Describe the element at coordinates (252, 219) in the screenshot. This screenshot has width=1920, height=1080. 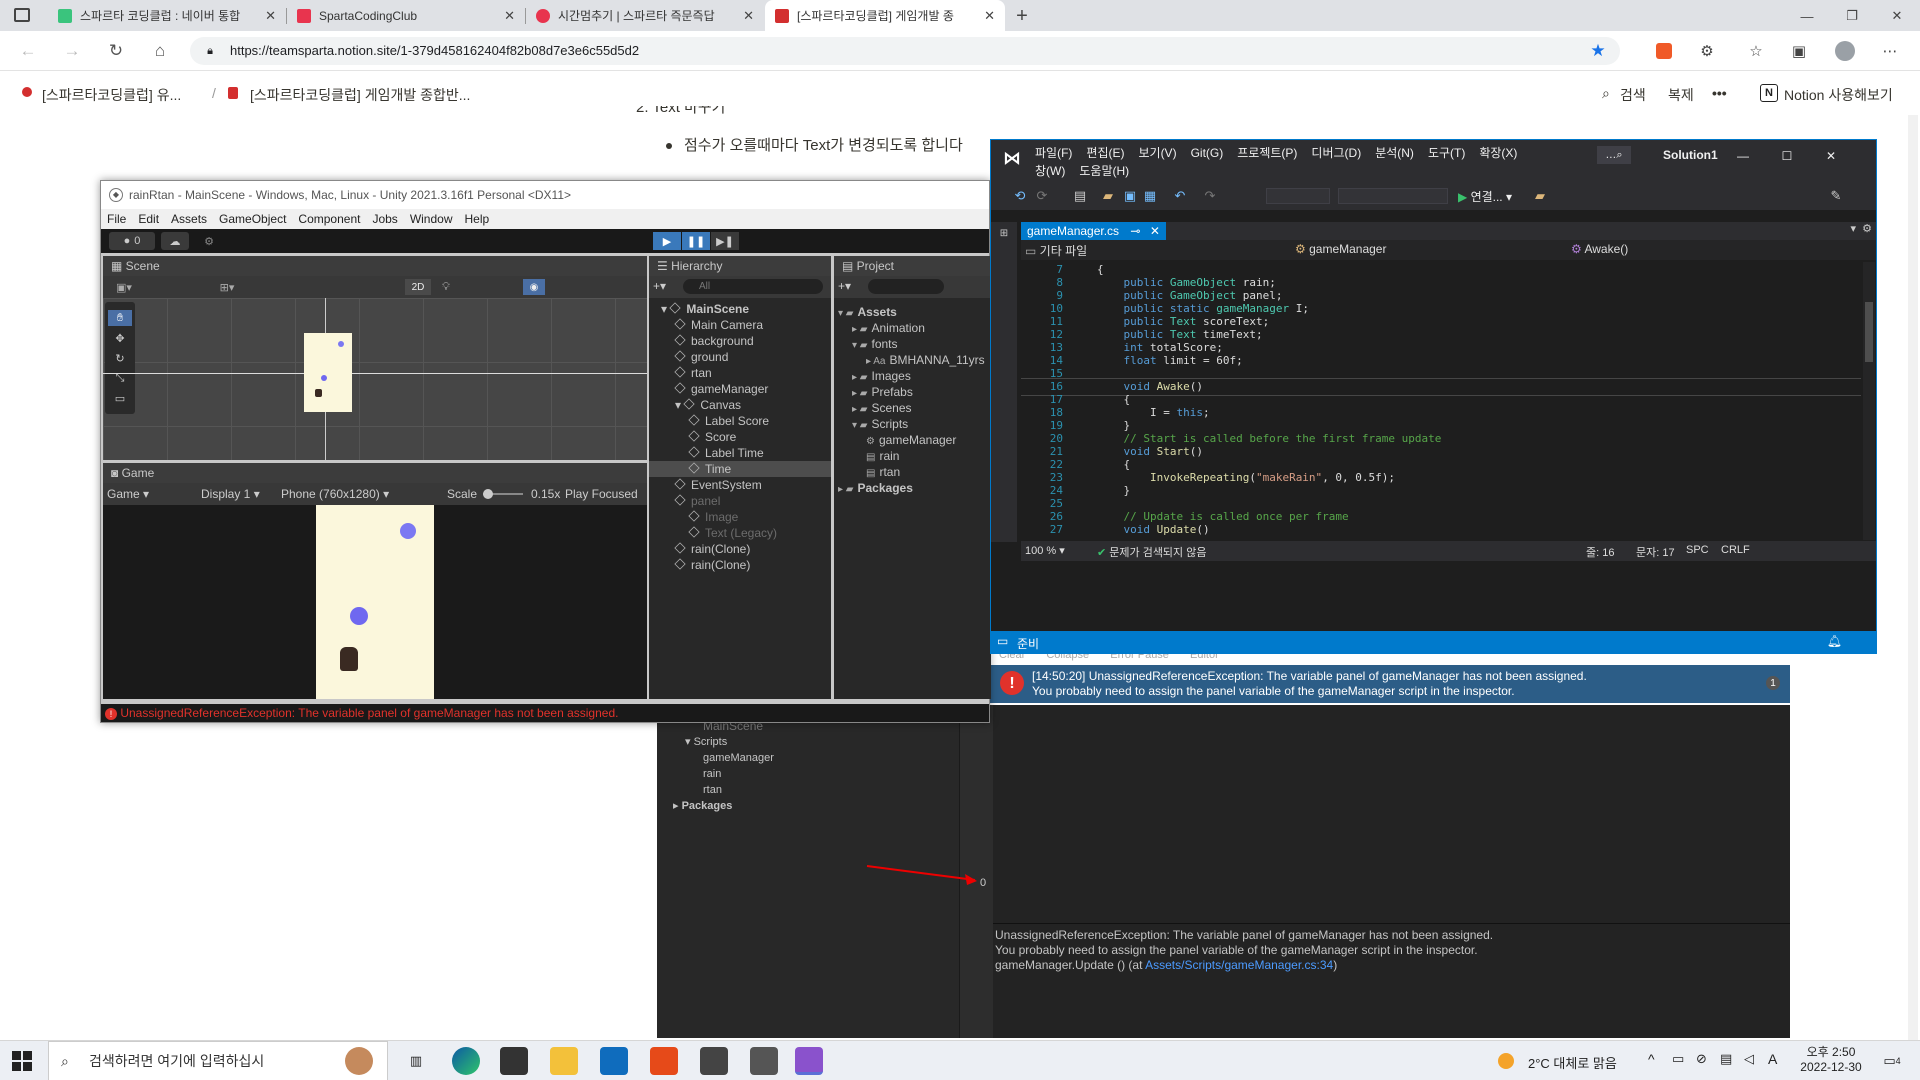
I see `menu-gameobject: GameObject` at that location.